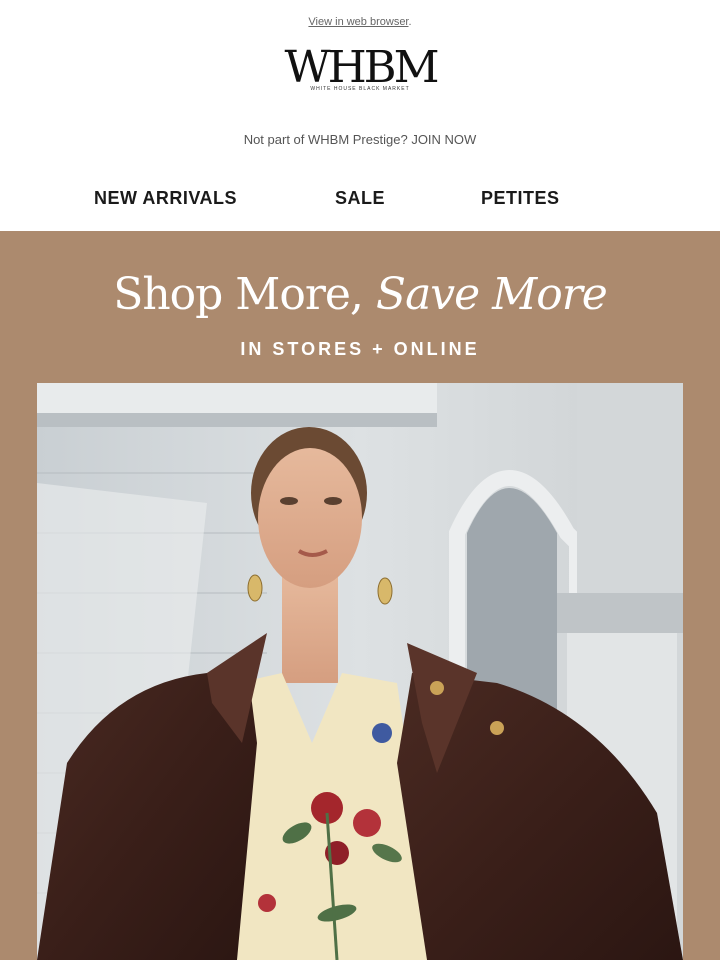  I want to click on logo: WHBM WHITE HOUSE BLACK MARKET, so click(360, 67).